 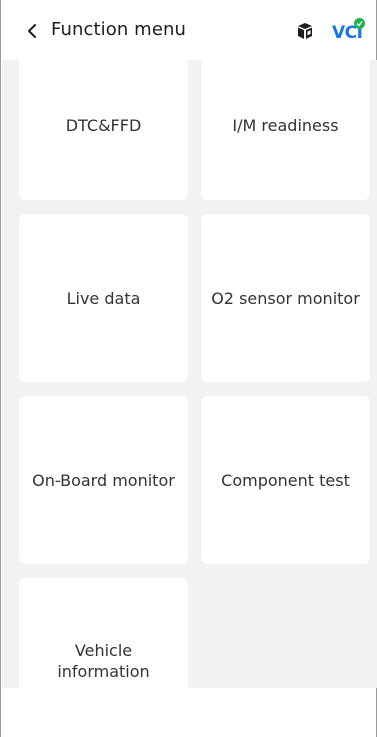 I want to click on menu-item-label: O2 sensor monitor, so click(x=285, y=298).